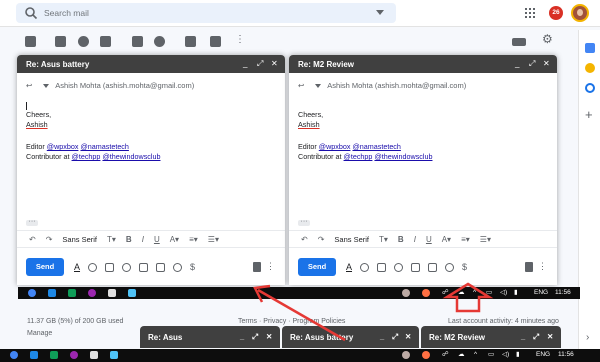  Describe the element at coordinates (291, 321) in the screenshot. I see `terms-links: Terms · Privacy · Program Policies` at that location.